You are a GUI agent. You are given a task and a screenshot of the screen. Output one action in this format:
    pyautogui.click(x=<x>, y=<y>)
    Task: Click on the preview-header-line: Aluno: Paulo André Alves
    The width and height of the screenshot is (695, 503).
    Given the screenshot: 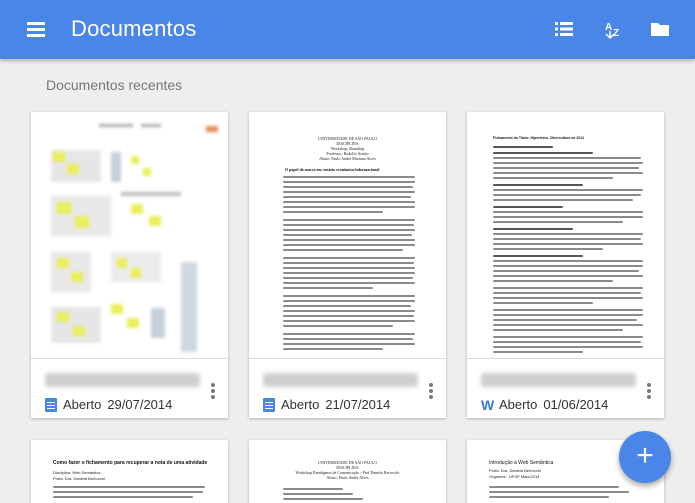 What is the action you would take?
    pyautogui.click(x=347, y=477)
    